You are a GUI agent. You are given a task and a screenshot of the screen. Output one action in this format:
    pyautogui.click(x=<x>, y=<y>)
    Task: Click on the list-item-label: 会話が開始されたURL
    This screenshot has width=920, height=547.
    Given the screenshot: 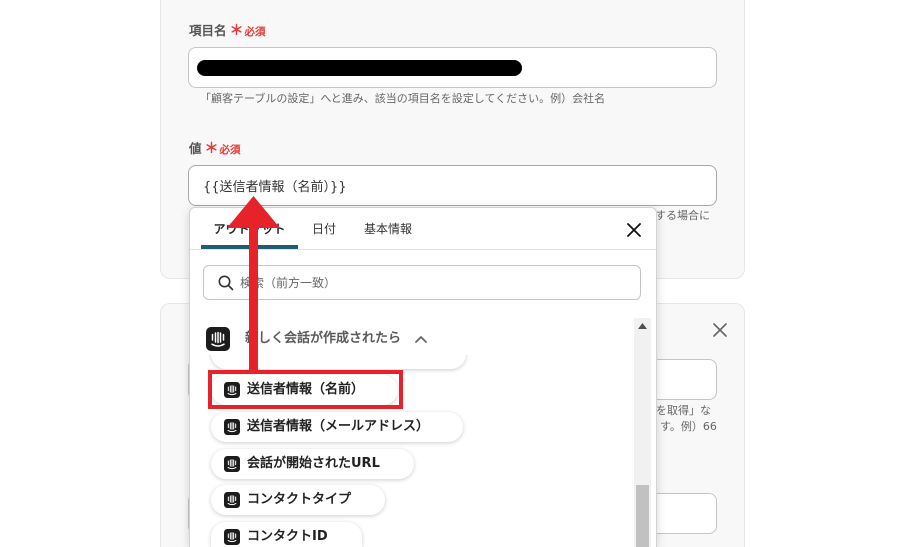 What is the action you would take?
    pyautogui.click(x=313, y=463)
    